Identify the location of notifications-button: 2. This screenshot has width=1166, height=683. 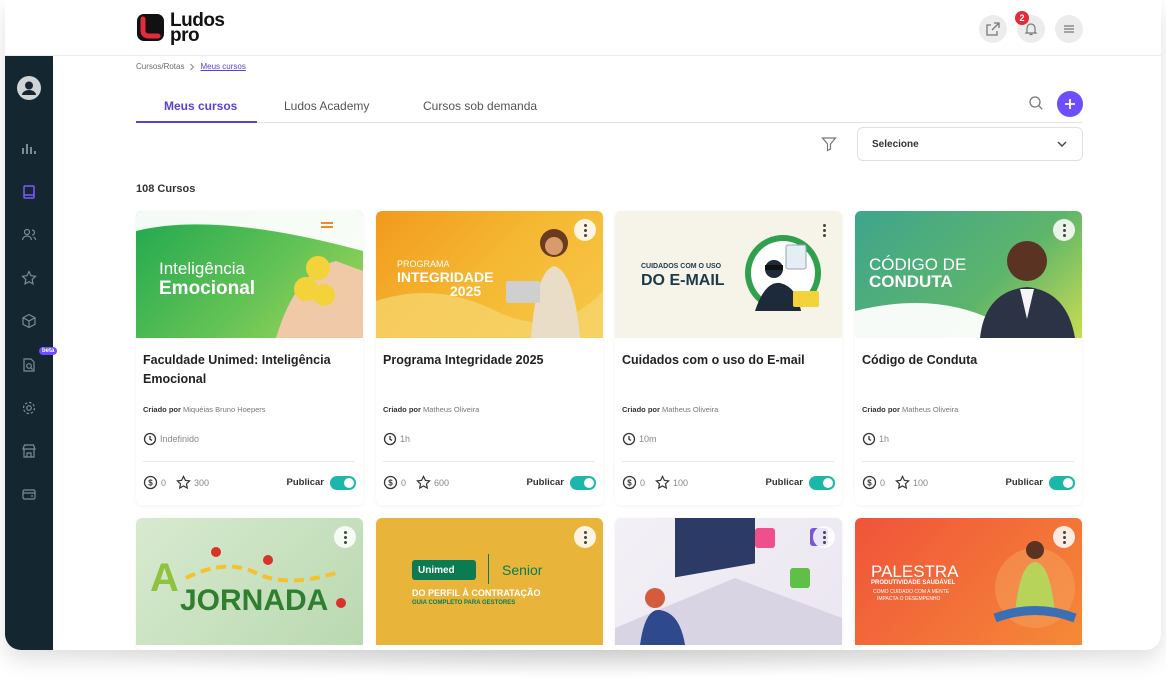
(1030, 27).